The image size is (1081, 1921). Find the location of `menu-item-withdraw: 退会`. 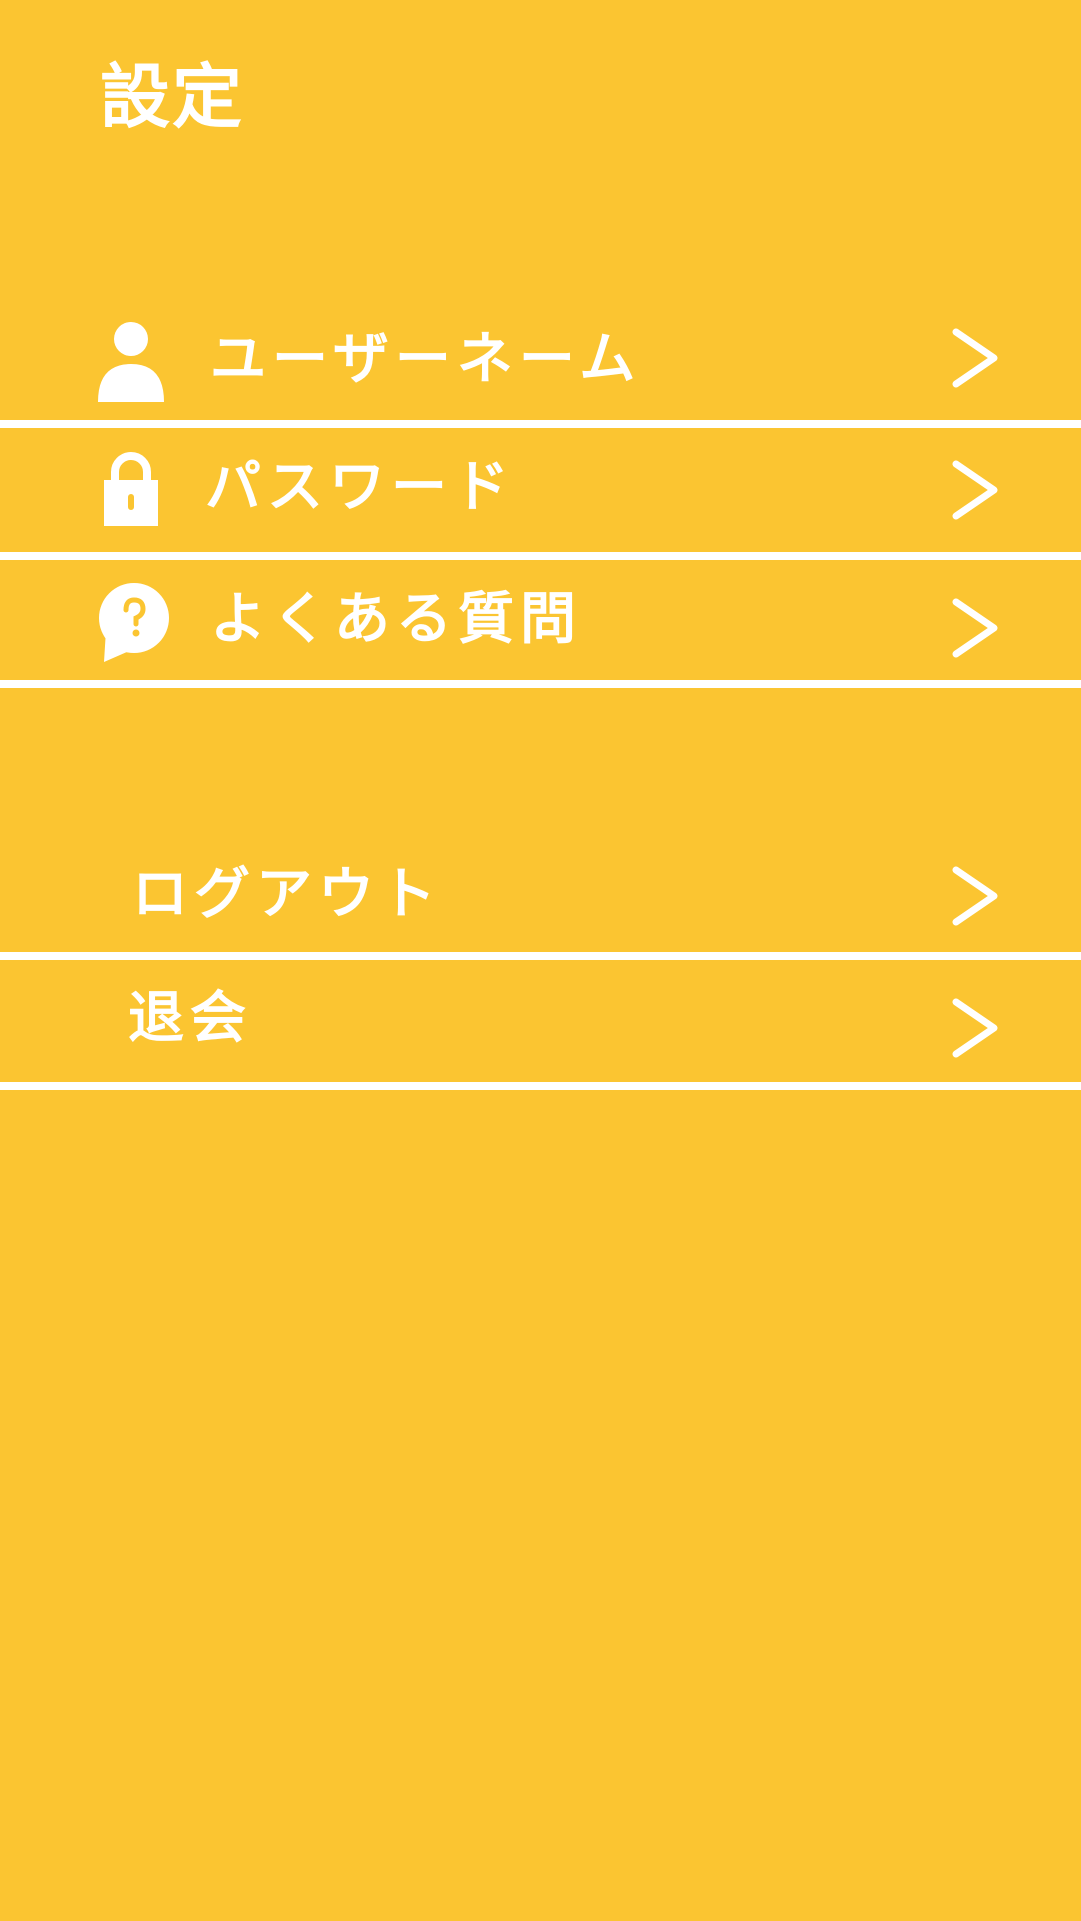

menu-item-withdraw: 退会 is located at coordinates (540, 1021).